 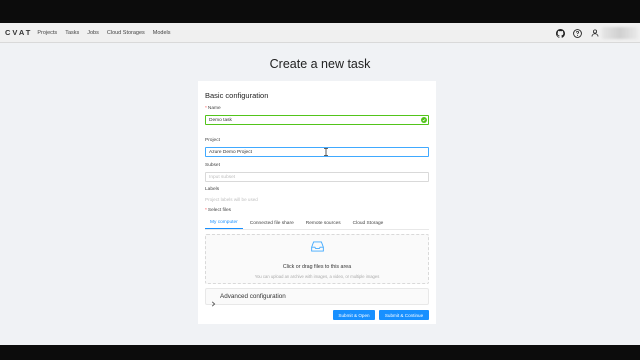 What do you see at coordinates (320, 352) in the screenshot?
I see `video-letterbox-bottom` at bounding box center [320, 352].